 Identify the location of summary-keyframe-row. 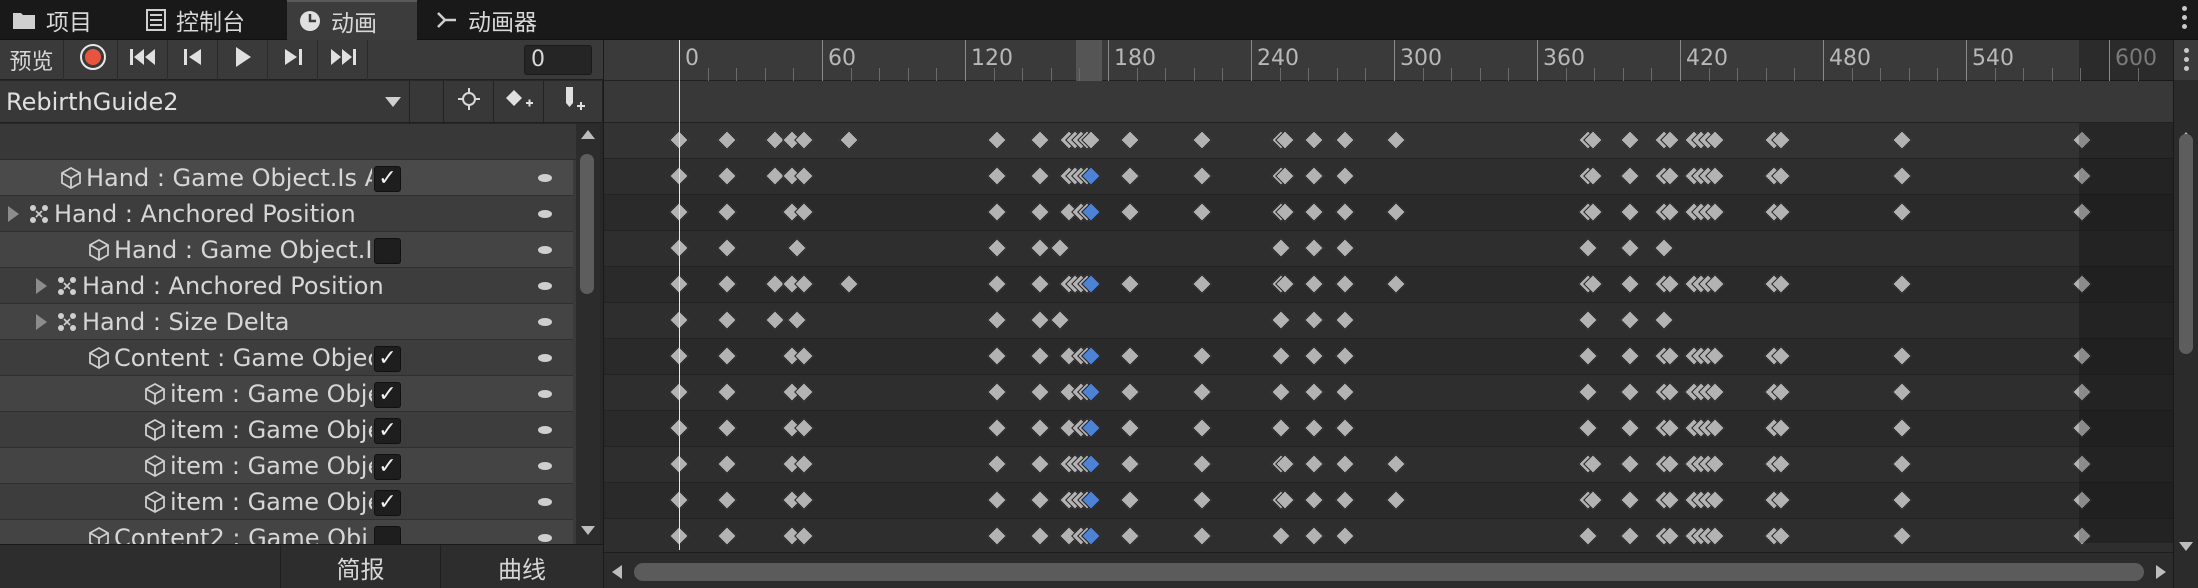
(1389, 141).